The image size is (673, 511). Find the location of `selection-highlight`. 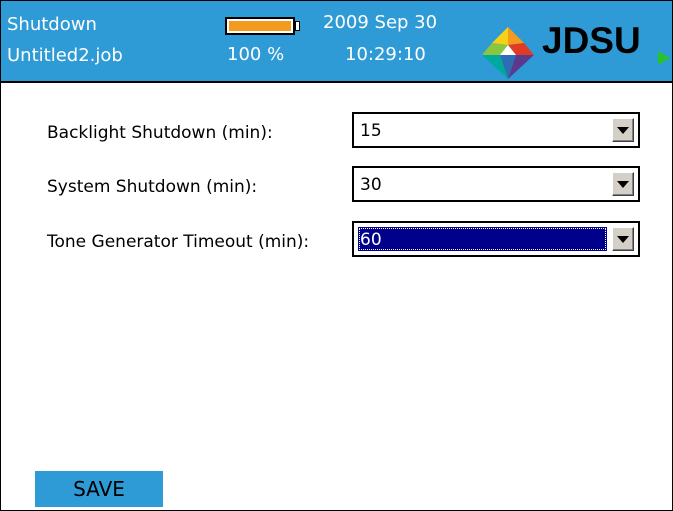

selection-highlight is located at coordinates (482, 239).